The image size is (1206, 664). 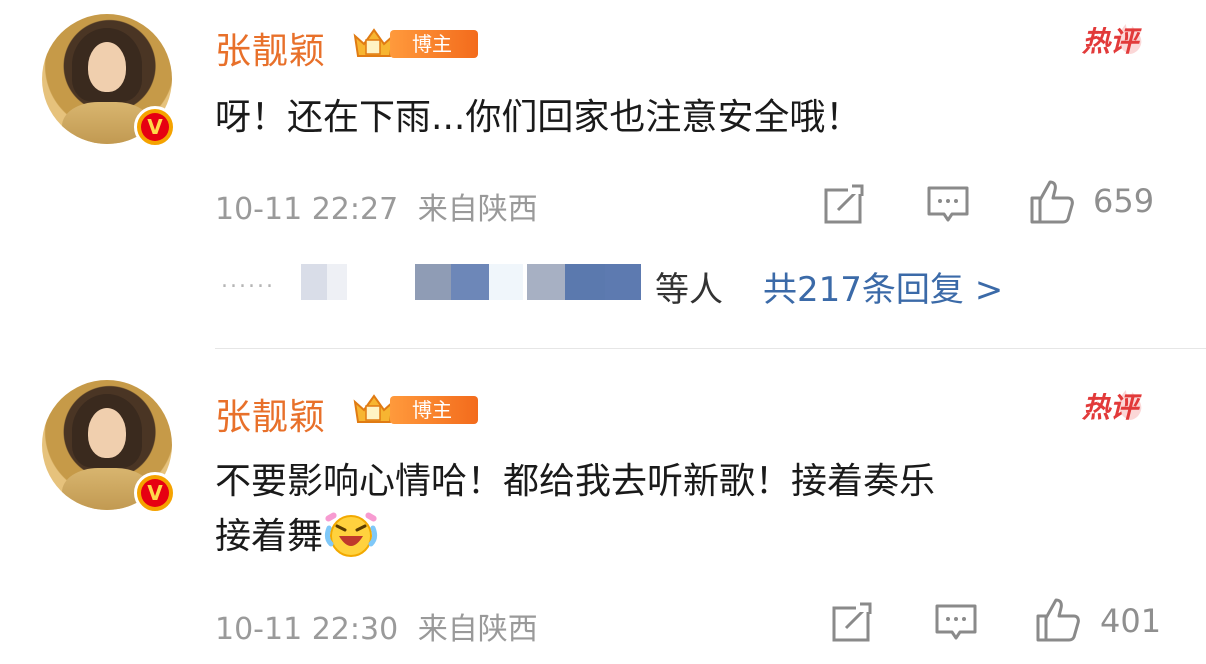 I want to click on comment-text-line: 接着舞, so click(x=695, y=535).